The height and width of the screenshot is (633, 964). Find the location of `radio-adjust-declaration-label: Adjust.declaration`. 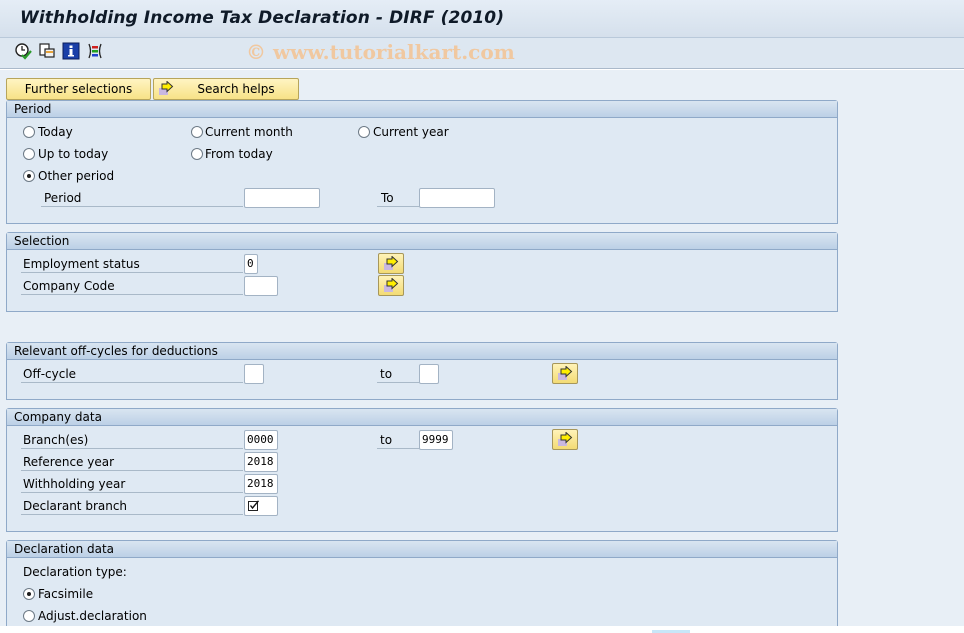

radio-adjust-declaration-label: Adjust.declaration is located at coordinates (92, 616).